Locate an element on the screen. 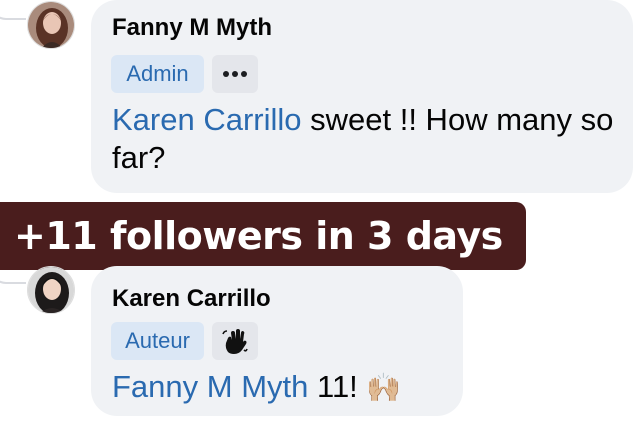  comment-text-1: Karen Carrillo sweet !! How many so far? is located at coordinates (367, 139).